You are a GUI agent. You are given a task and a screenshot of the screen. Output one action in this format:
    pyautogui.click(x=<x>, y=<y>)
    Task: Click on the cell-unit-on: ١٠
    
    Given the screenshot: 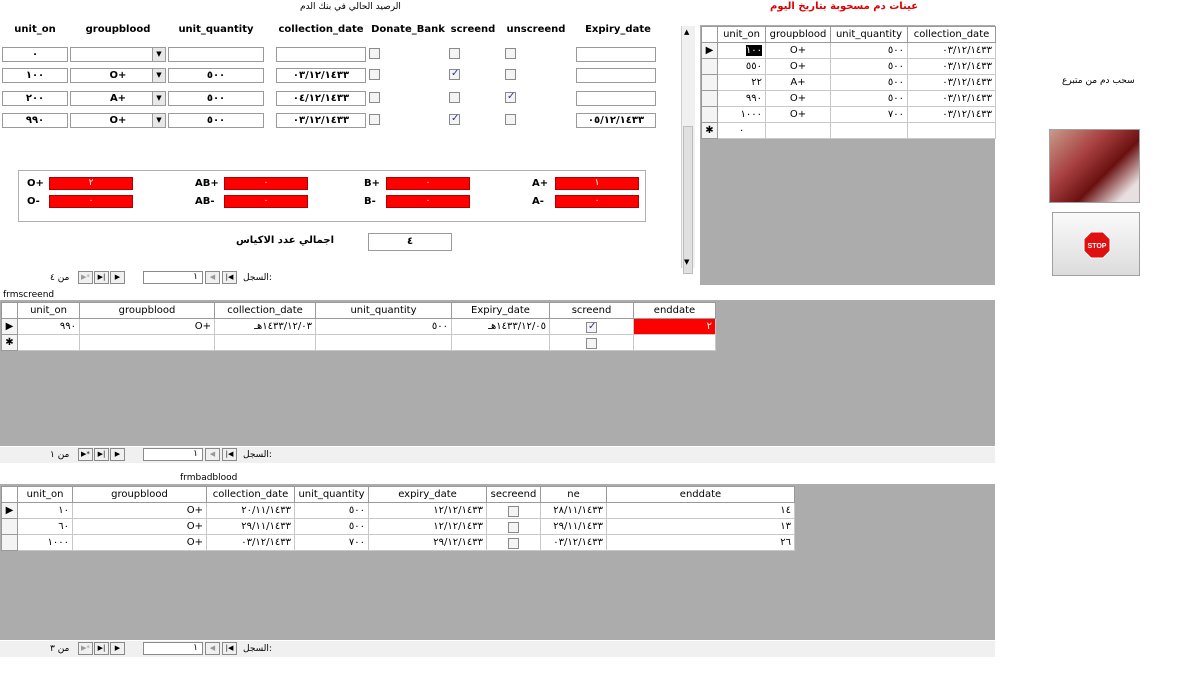 What is the action you would take?
    pyautogui.click(x=45, y=510)
    